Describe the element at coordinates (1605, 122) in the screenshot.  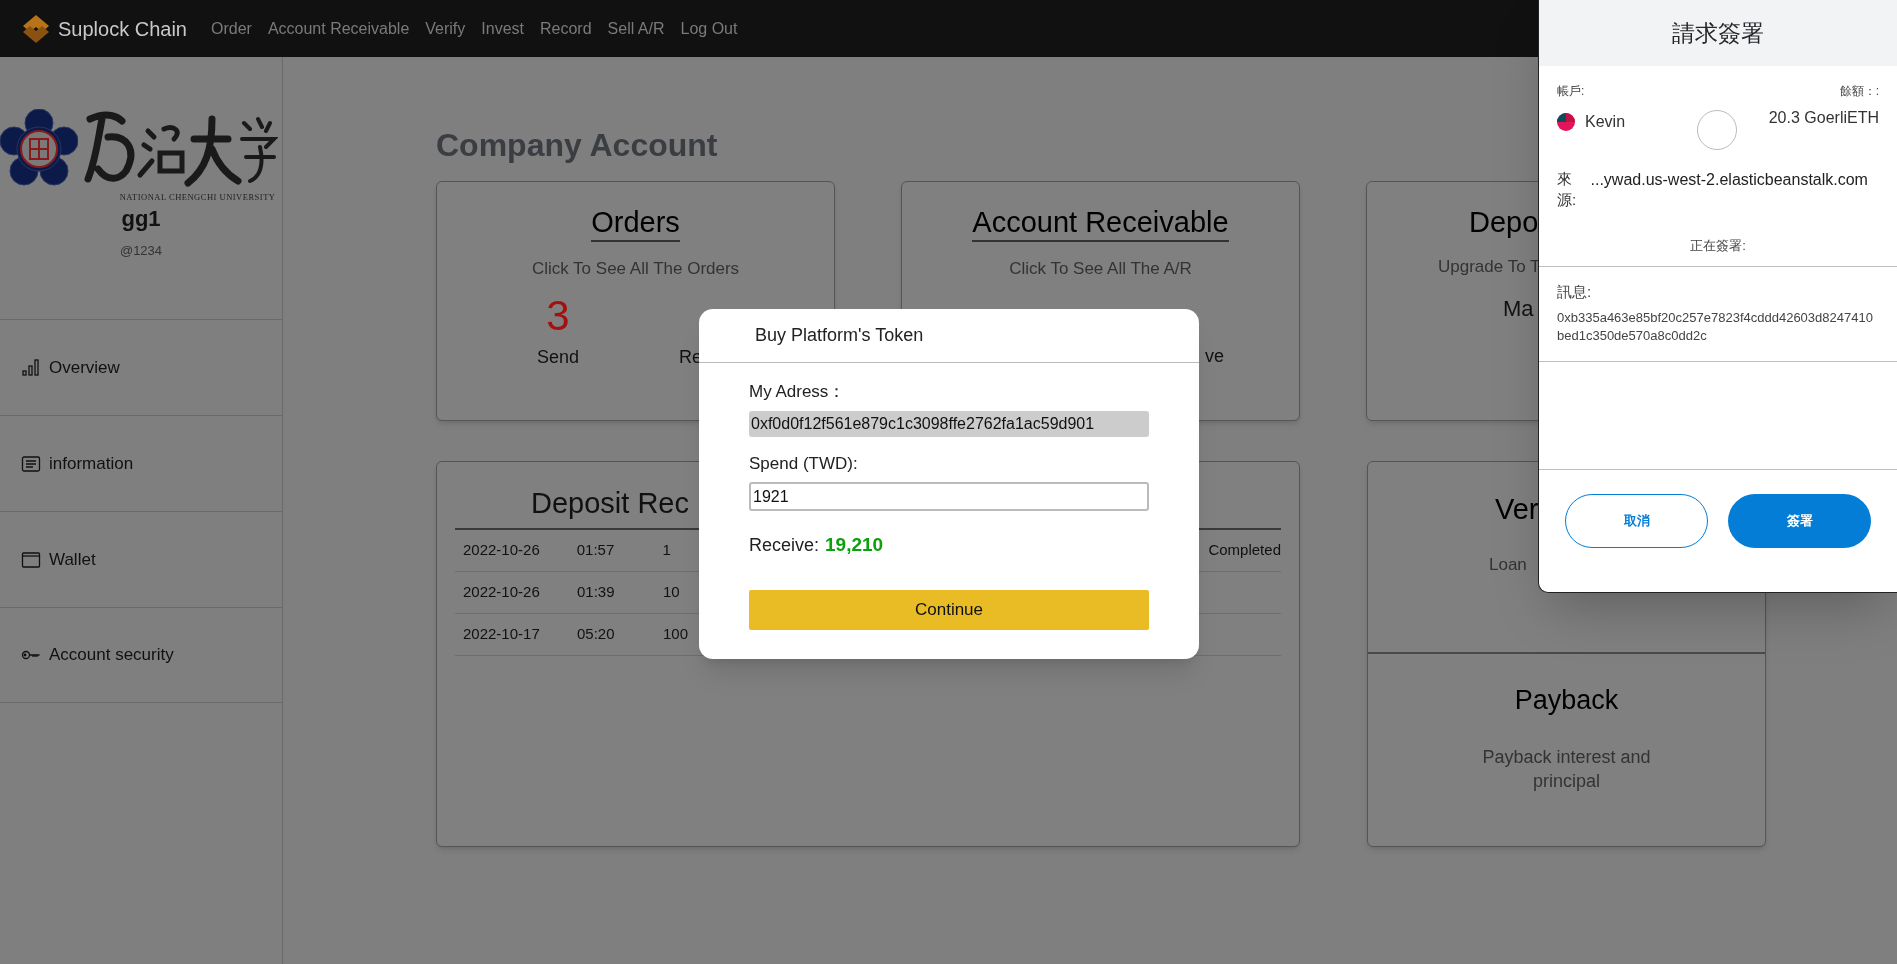
I see `account-name: Kevin` at that location.